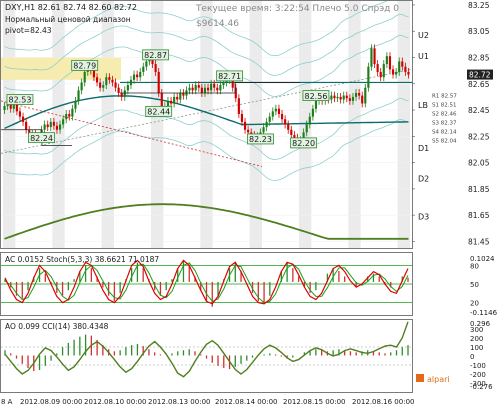 Image resolution: width=500 pixels, height=412 pixels. I want to click on y-axis-tick-label: 83.25, so click(479, 5).